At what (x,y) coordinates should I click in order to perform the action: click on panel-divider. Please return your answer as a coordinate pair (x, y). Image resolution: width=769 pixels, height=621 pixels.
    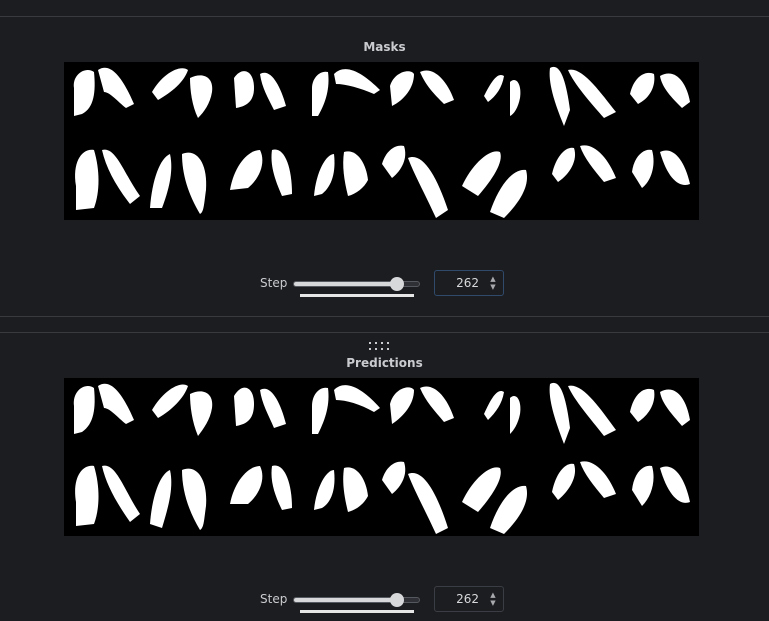
    Looking at the image, I should click on (384, 332).